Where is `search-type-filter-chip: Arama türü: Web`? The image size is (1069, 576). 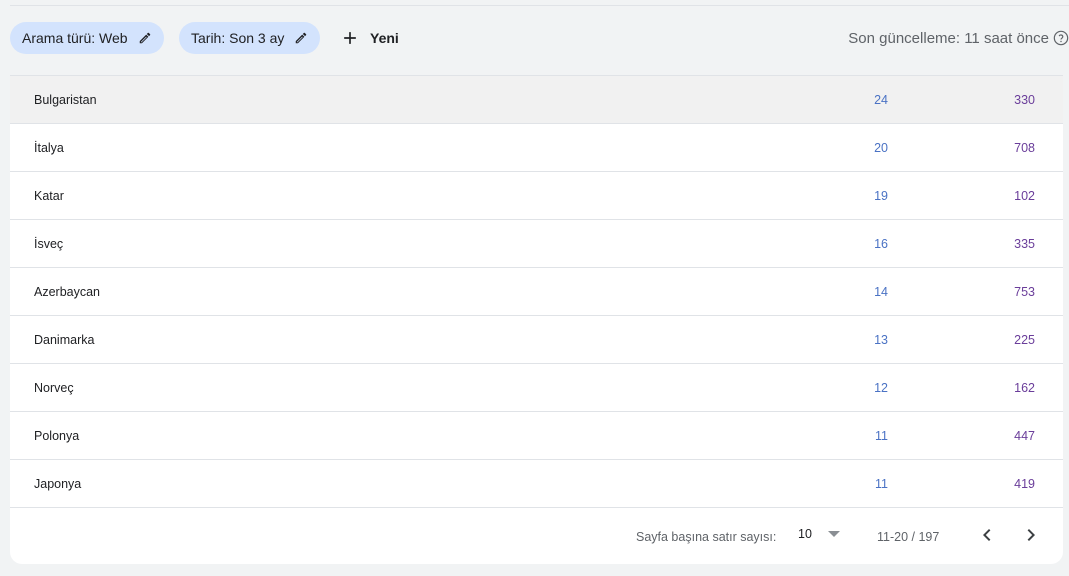 search-type-filter-chip: Arama türü: Web is located at coordinates (87, 38).